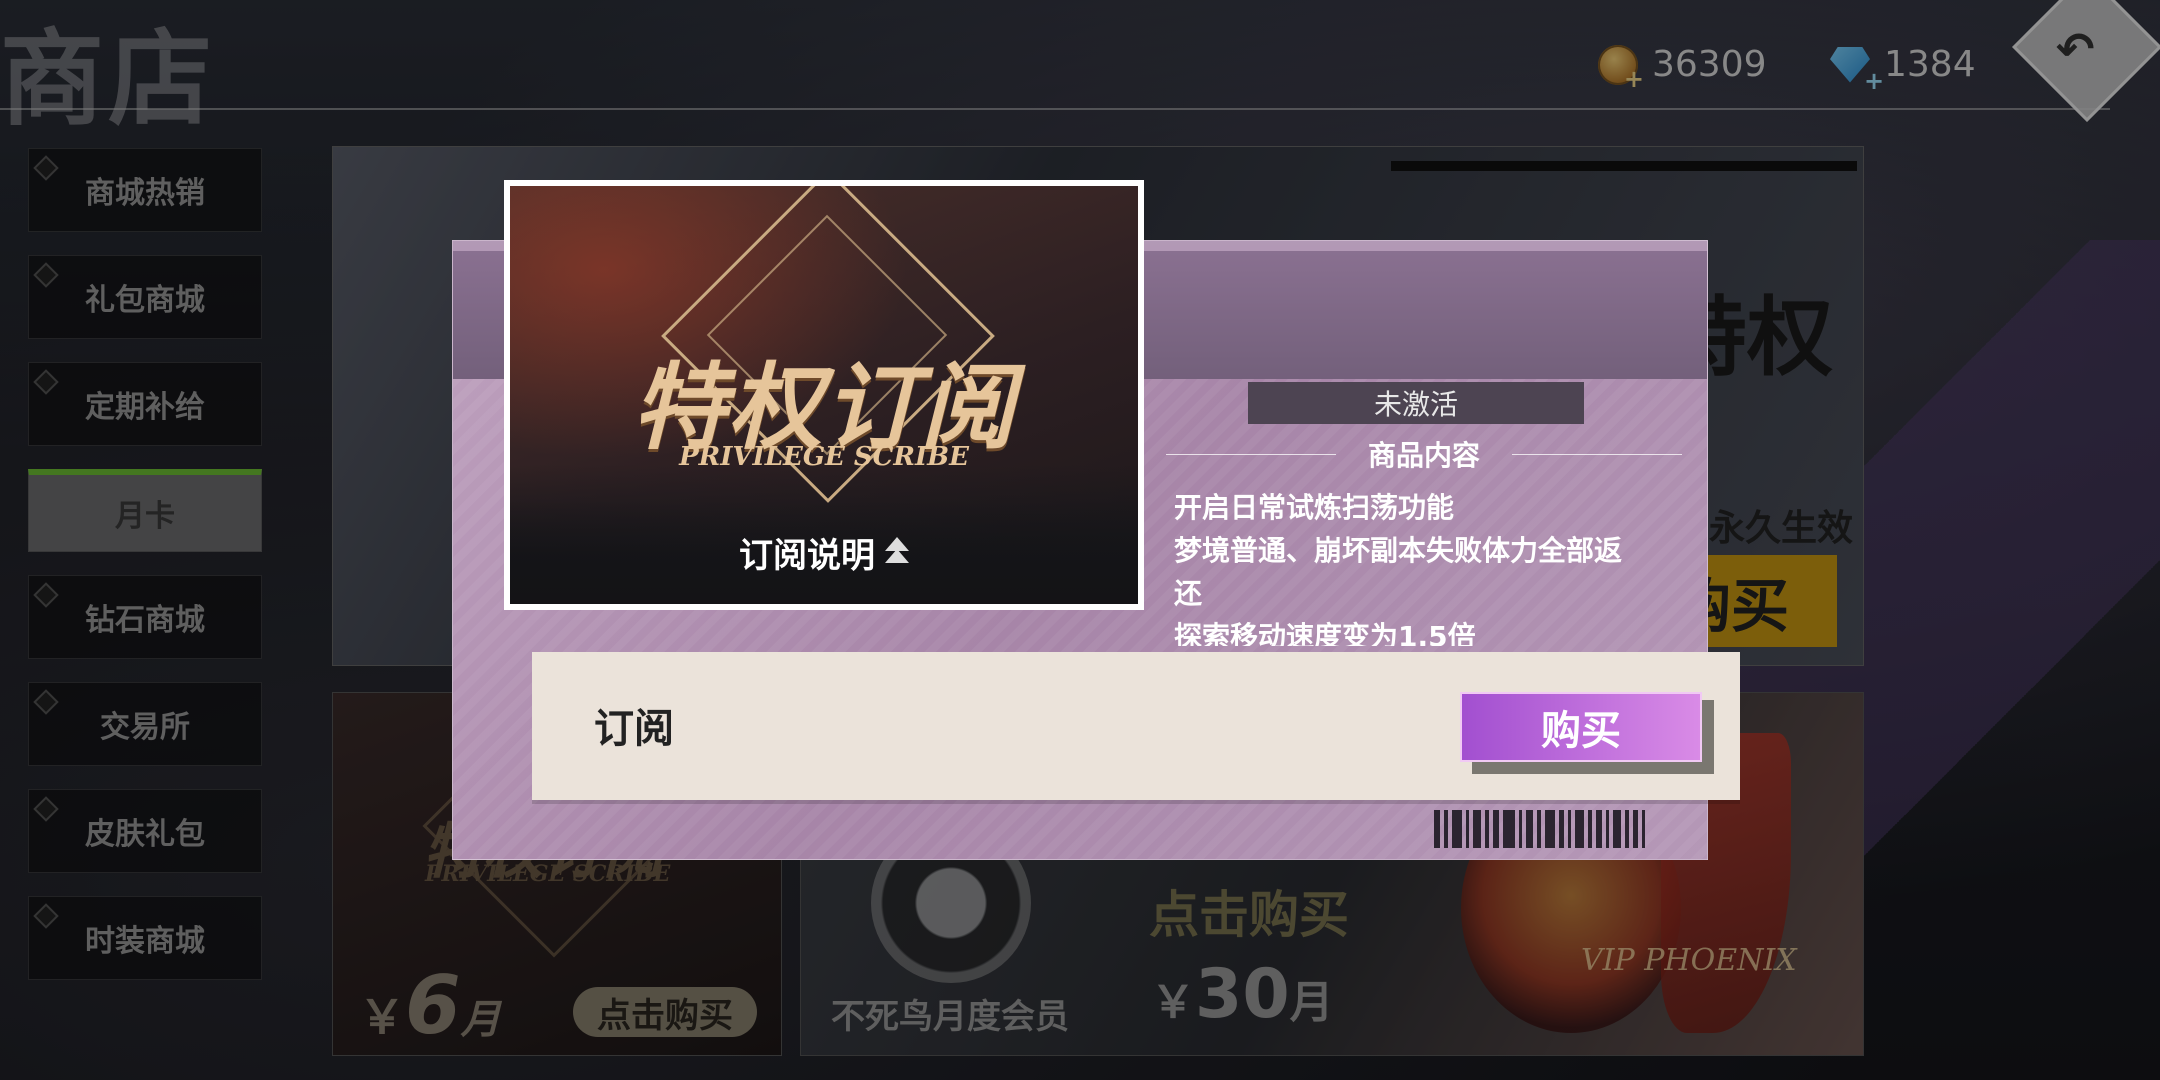 The height and width of the screenshot is (1080, 2160). What do you see at coordinates (1416, 403) in the screenshot?
I see `activation-status: 未激活` at bounding box center [1416, 403].